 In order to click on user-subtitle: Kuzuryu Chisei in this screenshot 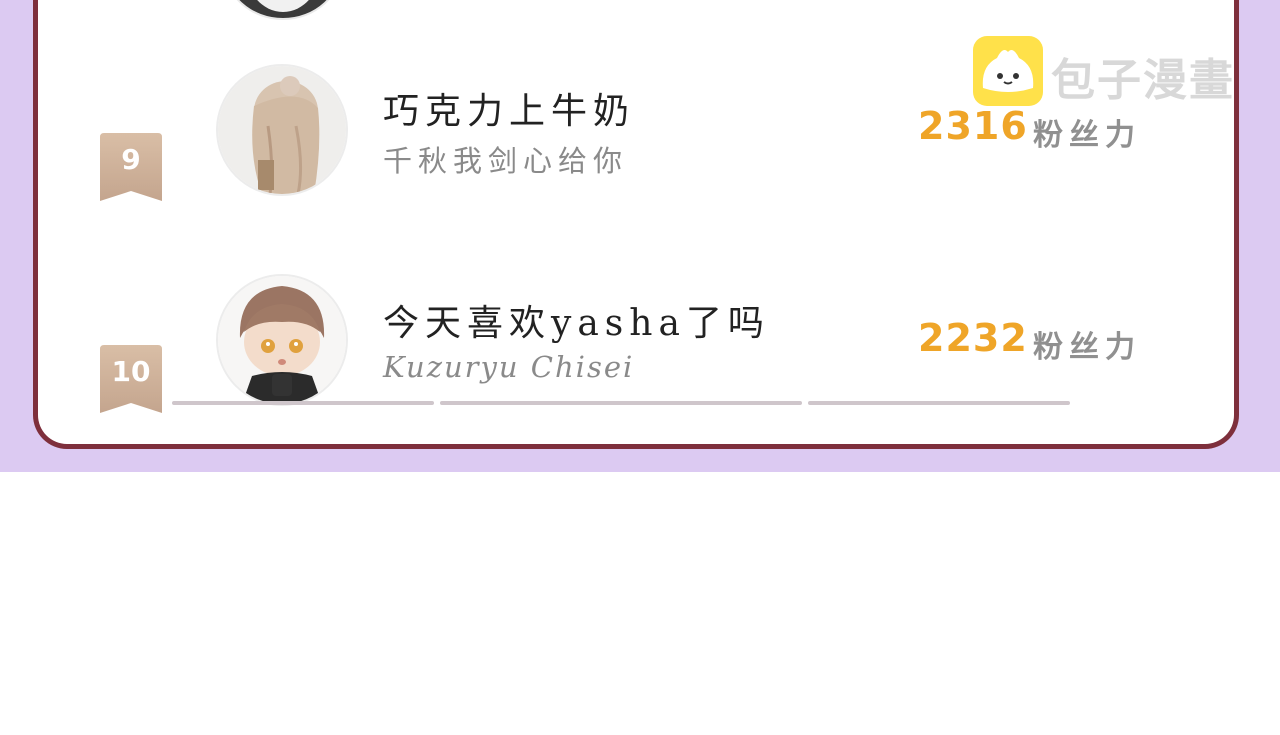, I will do `click(509, 367)`.